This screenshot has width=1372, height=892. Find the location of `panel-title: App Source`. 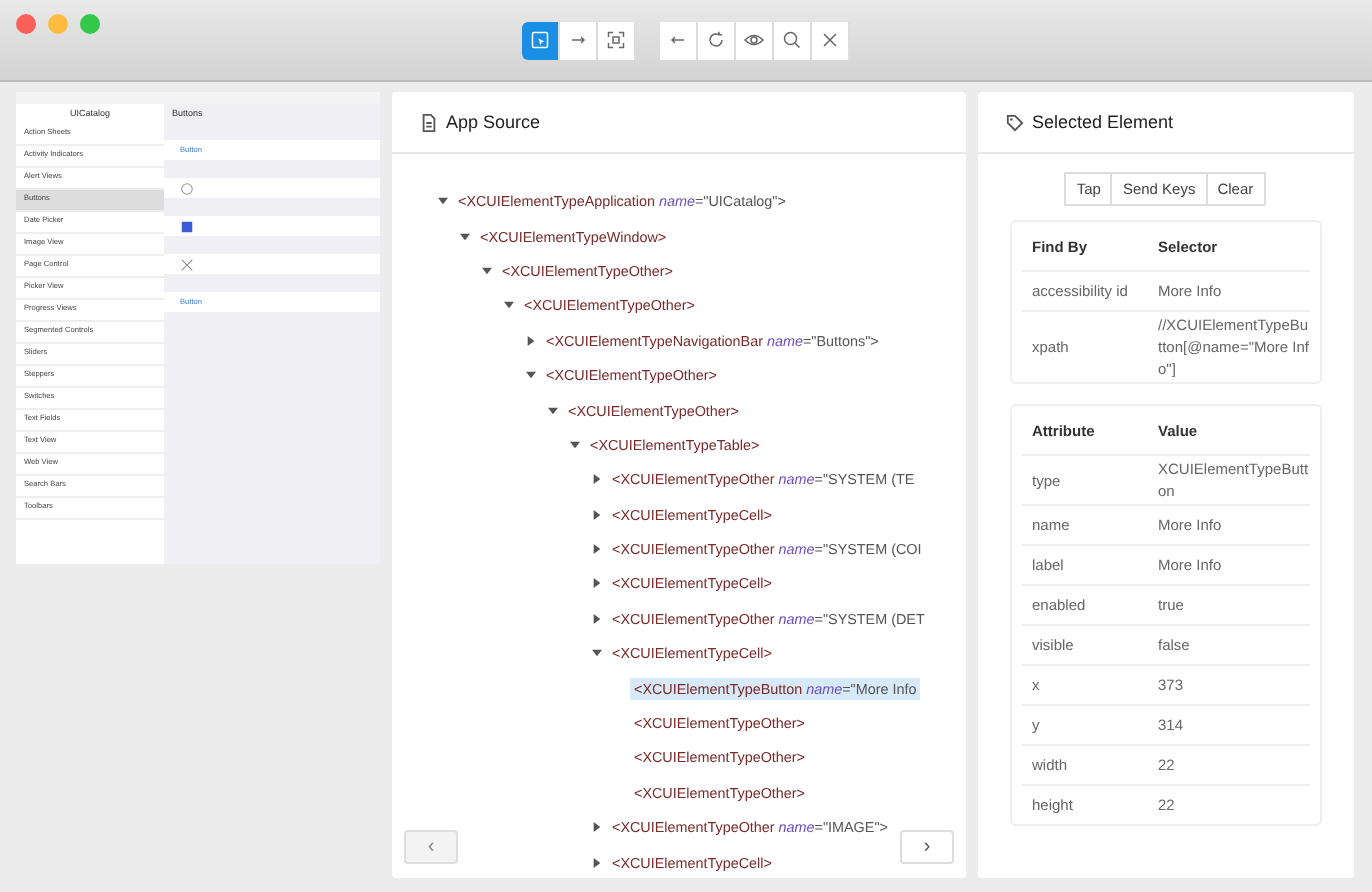

panel-title: App Source is located at coordinates (493, 122).